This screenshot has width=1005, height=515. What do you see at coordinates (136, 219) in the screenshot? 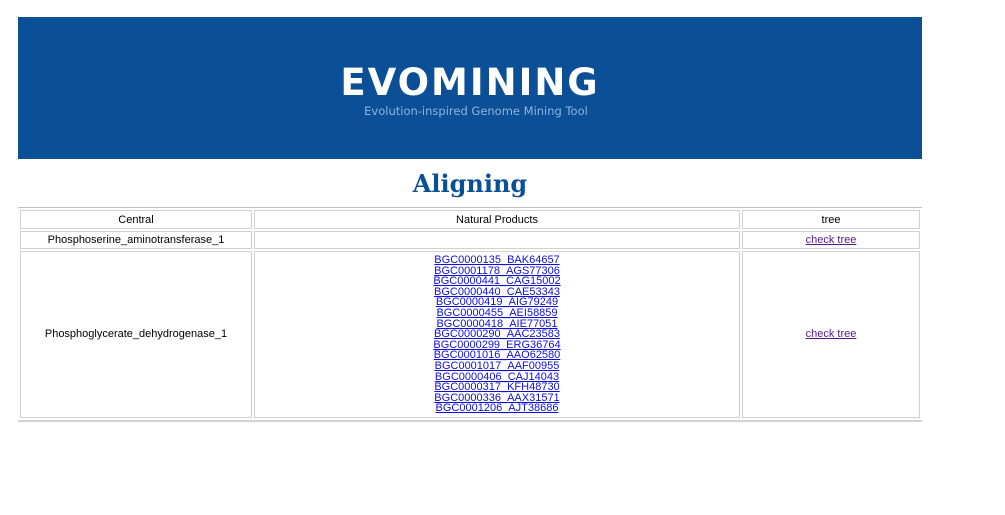
I see `column-header-central: Central` at bounding box center [136, 219].